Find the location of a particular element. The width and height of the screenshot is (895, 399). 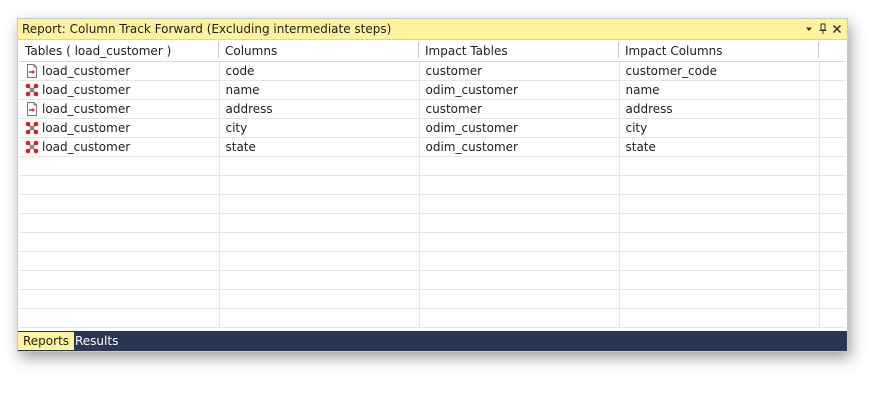

column-header-impact-tables: Impact Tables is located at coordinates (519, 51).